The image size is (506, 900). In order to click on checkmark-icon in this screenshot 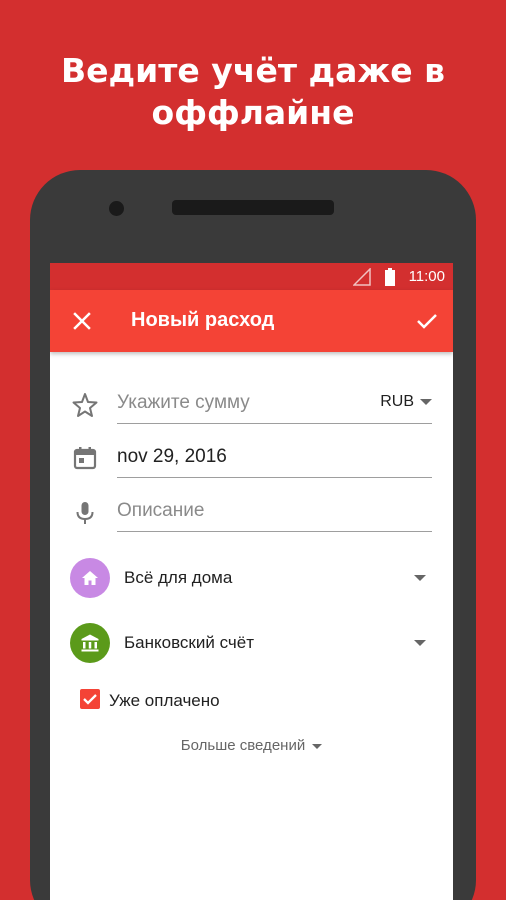, I will do `click(90, 699)`.